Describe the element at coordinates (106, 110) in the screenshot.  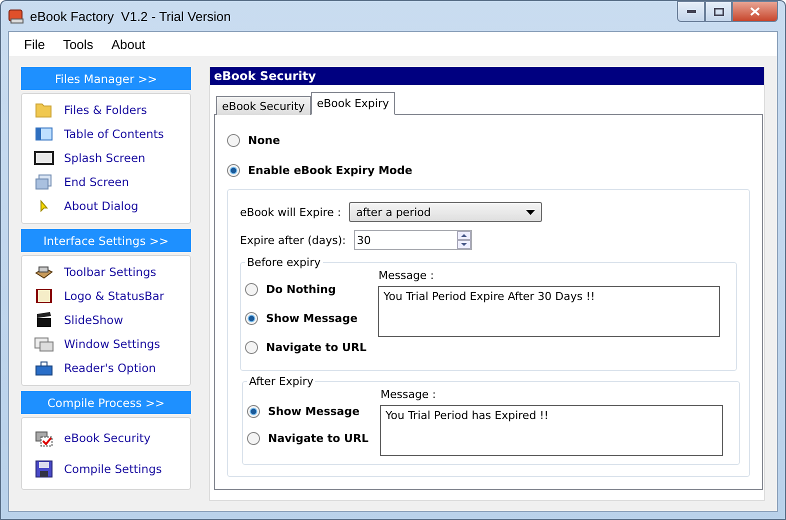
I see `sidebar-link: Files & Folders` at that location.